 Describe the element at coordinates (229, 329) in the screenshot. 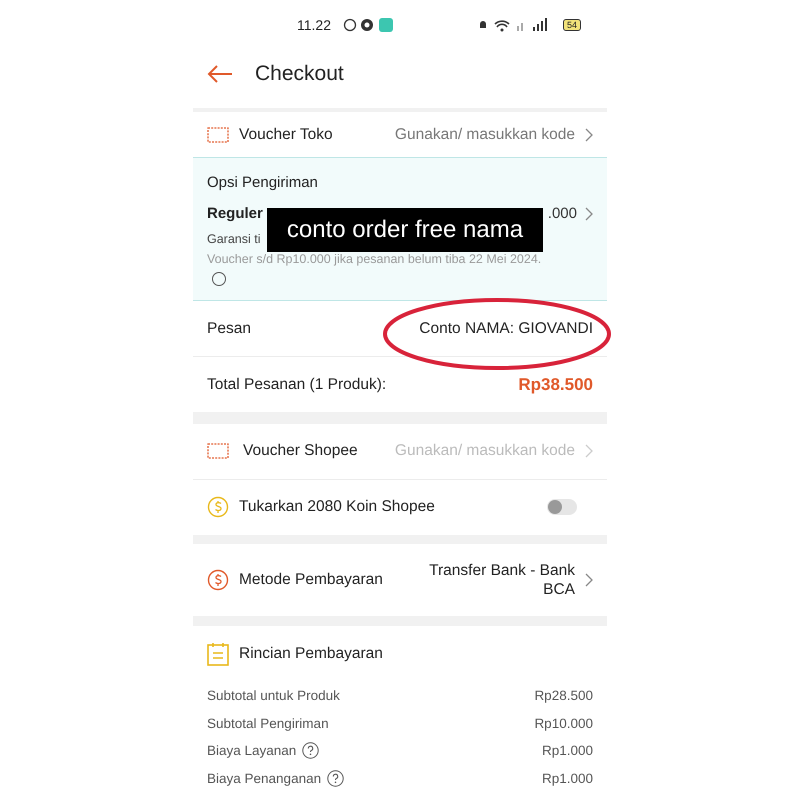

I see `message-label: Pesan` at that location.